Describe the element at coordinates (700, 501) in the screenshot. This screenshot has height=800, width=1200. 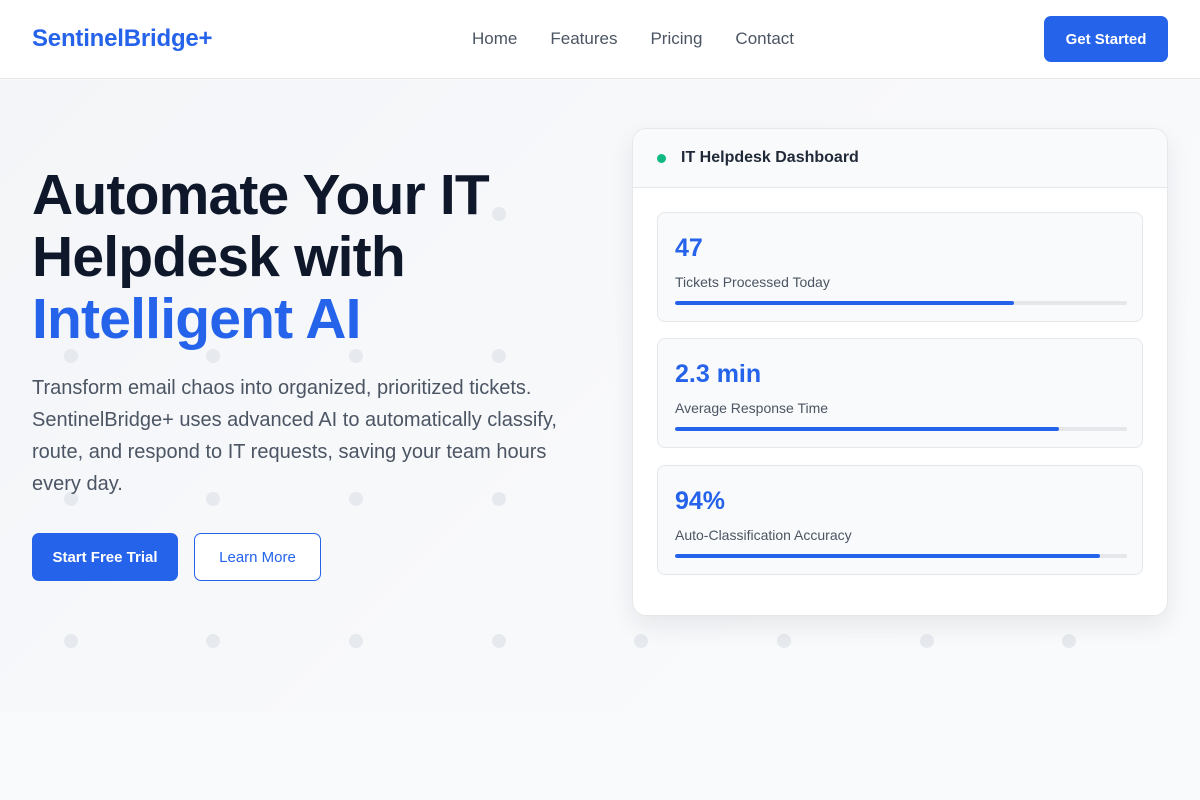
I see `metric-value: 94%` at that location.